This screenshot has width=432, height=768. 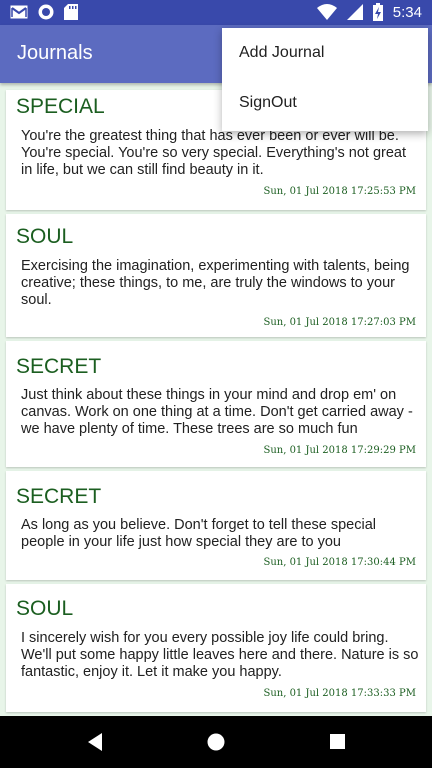 What do you see at coordinates (339, 562) in the screenshot?
I see `journal-timestamp: Sun, 01 Jul 2018 17:30:44 PM` at bounding box center [339, 562].